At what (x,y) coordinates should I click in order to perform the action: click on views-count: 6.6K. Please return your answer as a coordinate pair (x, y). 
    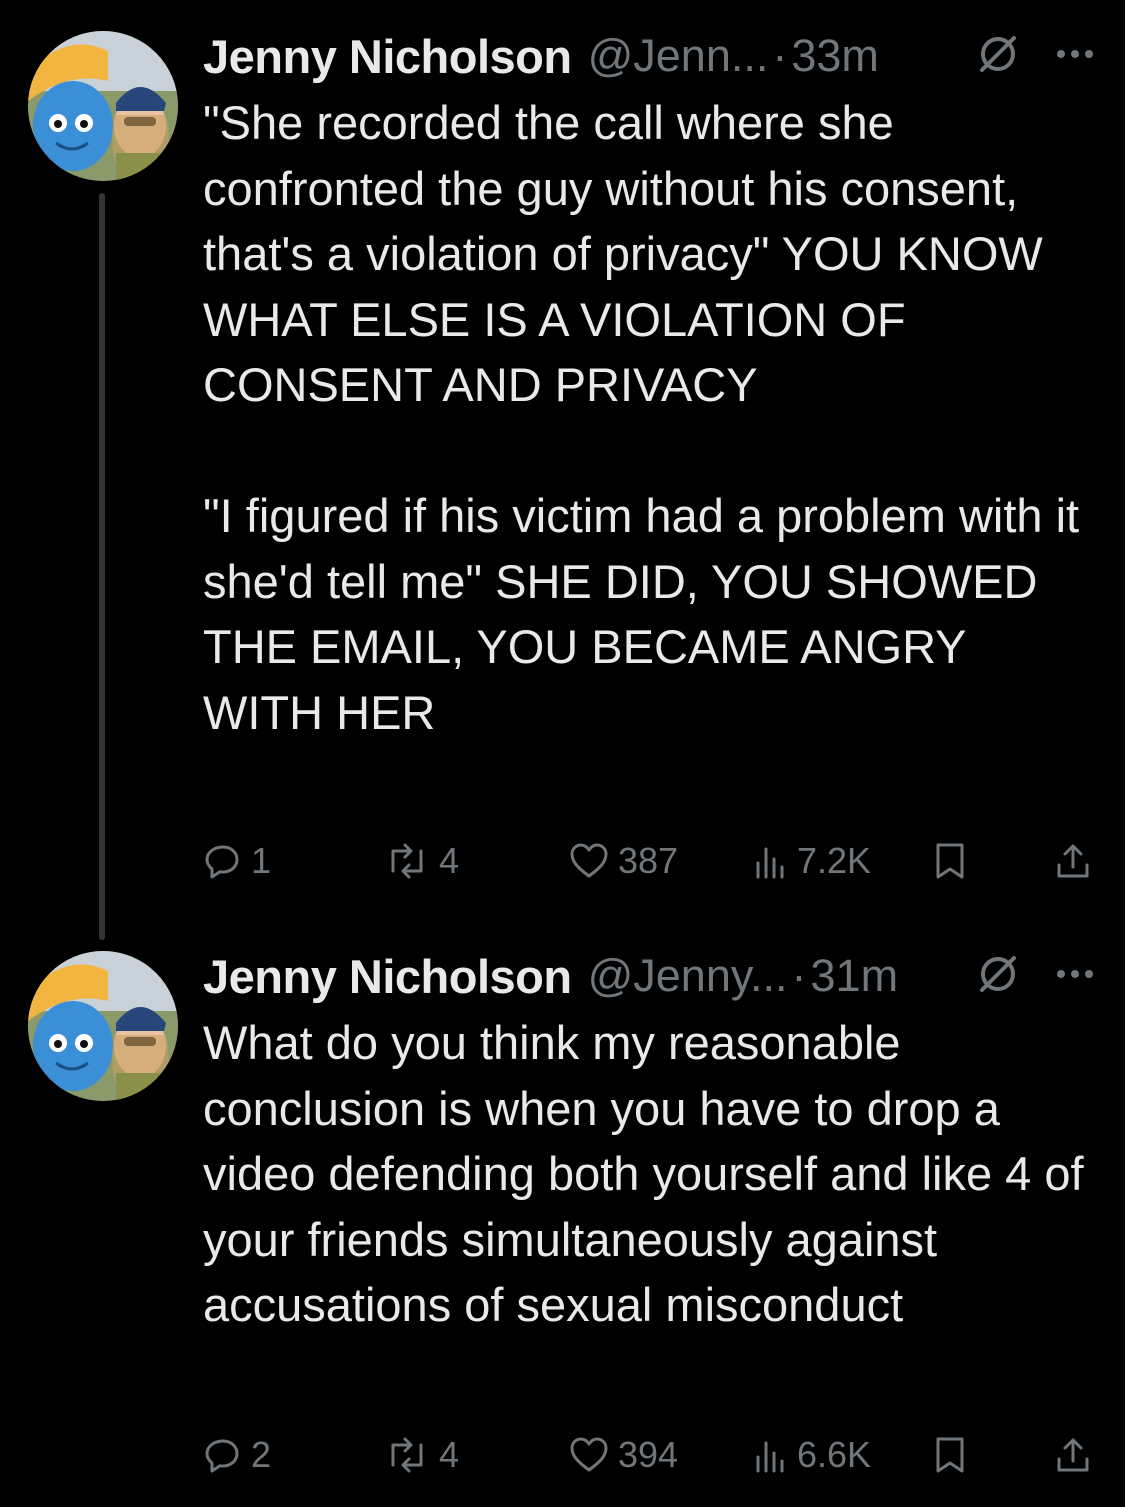
    Looking at the image, I should click on (834, 1454).